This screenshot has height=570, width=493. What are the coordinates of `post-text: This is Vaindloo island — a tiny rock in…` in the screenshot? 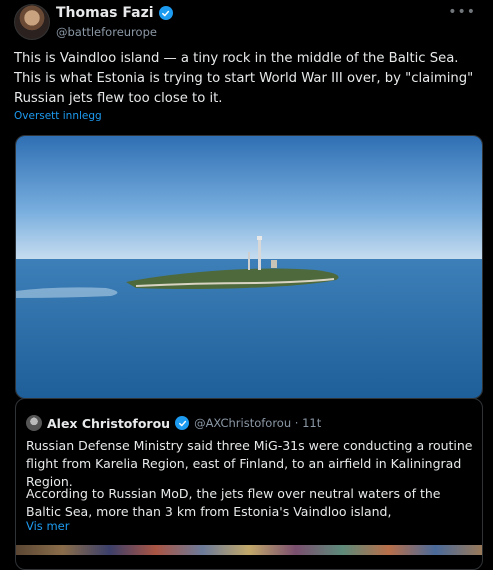 It's located at (244, 78).